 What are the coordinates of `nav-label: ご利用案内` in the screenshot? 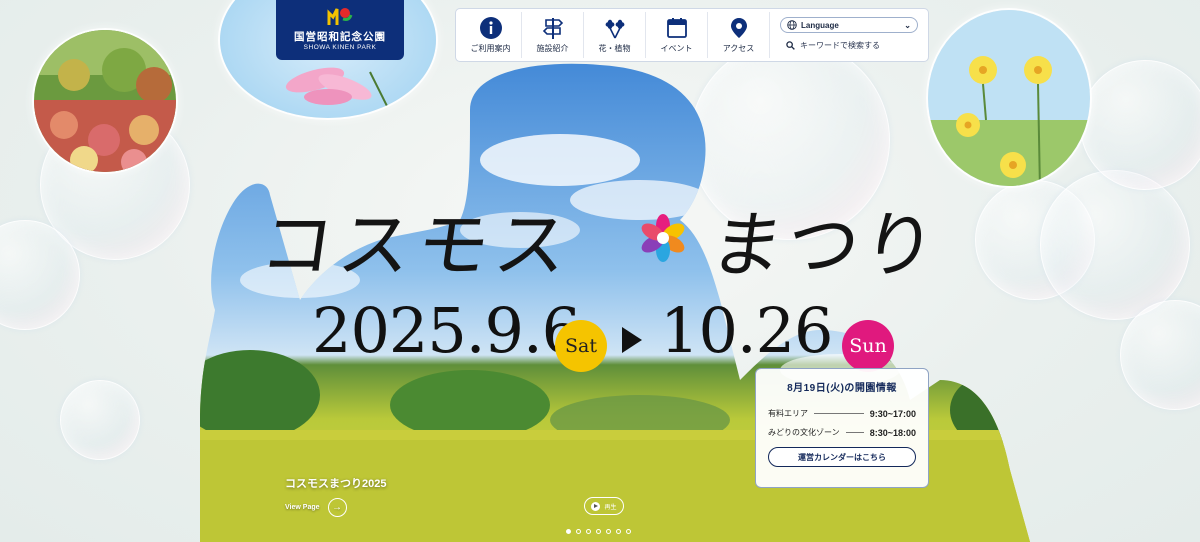 It's located at (490, 48).